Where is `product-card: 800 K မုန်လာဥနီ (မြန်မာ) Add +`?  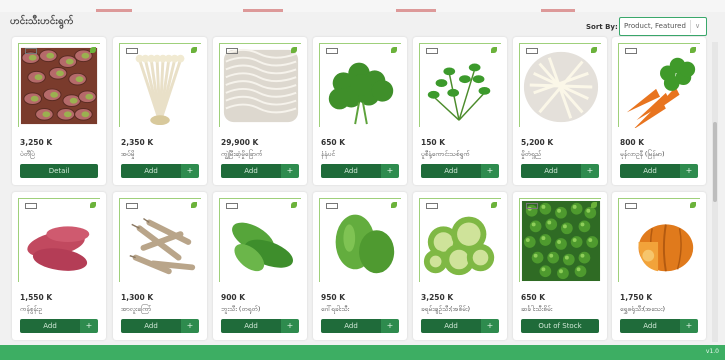
product-card: 800 K မုန်လာဥနီ (မြန်မာ) Add + is located at coordinates (659, 111).